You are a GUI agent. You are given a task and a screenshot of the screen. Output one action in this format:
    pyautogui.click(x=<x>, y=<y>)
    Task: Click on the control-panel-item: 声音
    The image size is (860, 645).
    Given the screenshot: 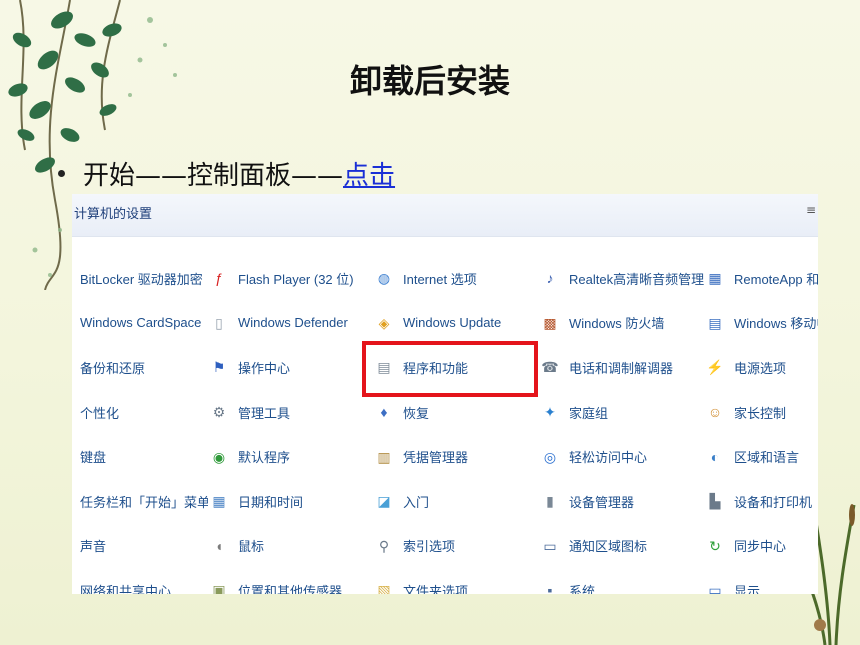 What is the action you would take?
    pyautogui.click(x=140, y=546)
    